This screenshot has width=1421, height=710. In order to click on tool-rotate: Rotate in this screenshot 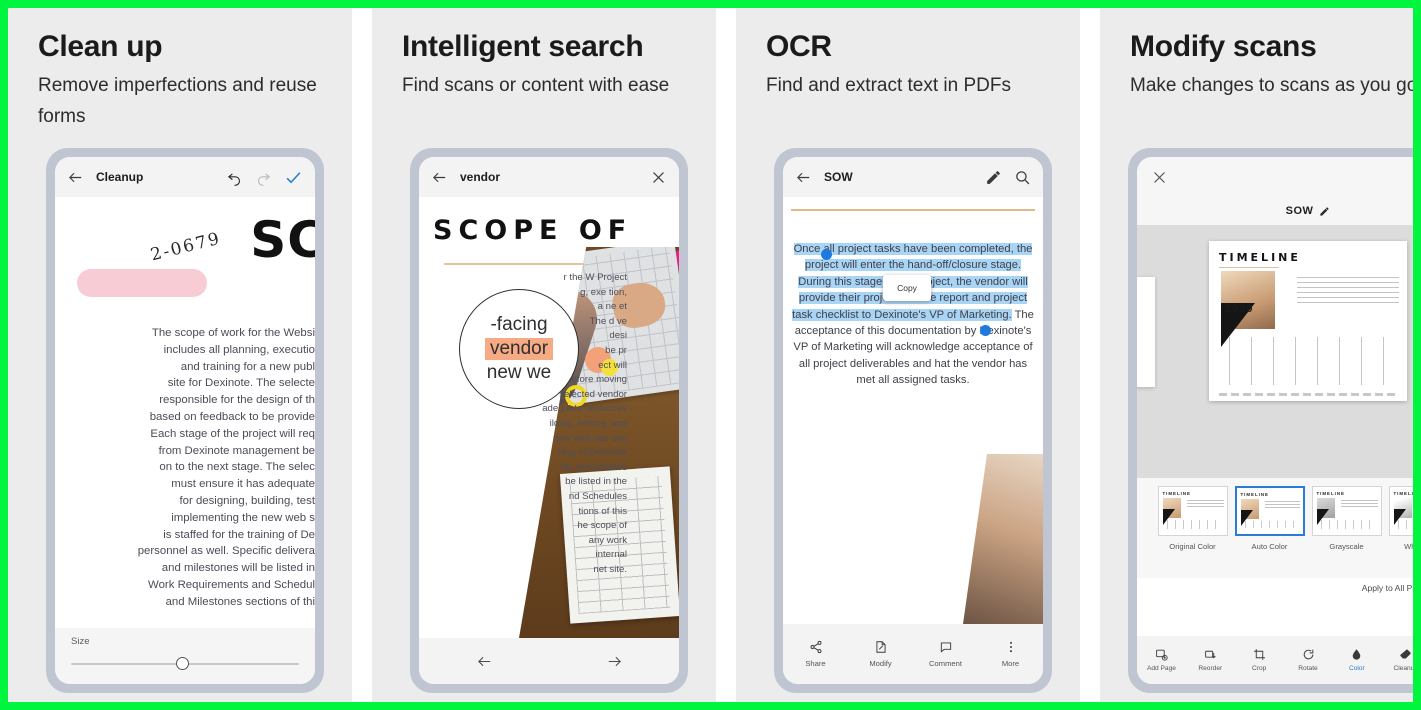, I will do `click(1308, 660)`.